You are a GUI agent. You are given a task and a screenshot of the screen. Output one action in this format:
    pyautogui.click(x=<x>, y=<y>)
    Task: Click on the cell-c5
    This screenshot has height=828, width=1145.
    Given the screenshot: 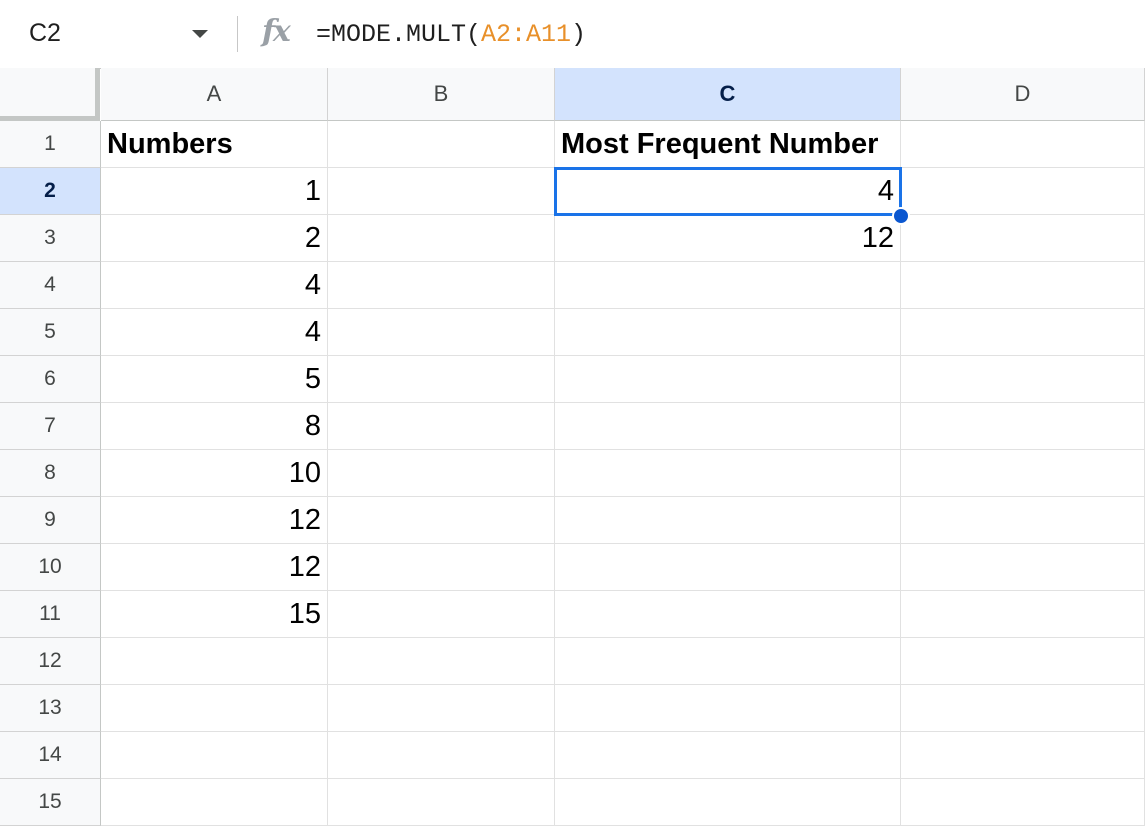 What is the action you would take?
    pyautogui.click(x=728, y=332)
    